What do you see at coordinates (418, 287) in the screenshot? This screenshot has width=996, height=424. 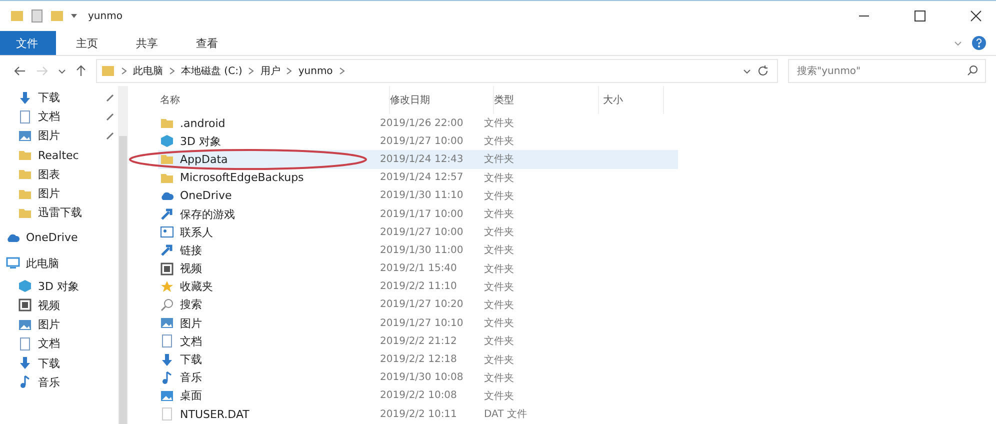 I see `file-row: 收藏夹 2019/2/2 11:10 文件夹` at bounding box center [418, 287].